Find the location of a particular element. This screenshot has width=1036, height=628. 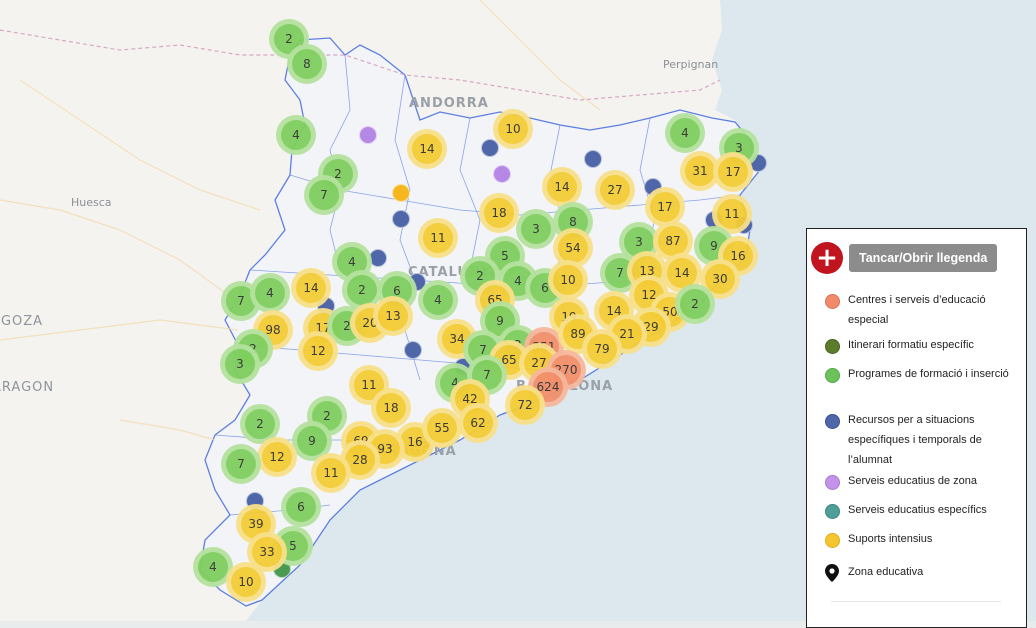

map-pin-icon is located at coordinates (832, 573).